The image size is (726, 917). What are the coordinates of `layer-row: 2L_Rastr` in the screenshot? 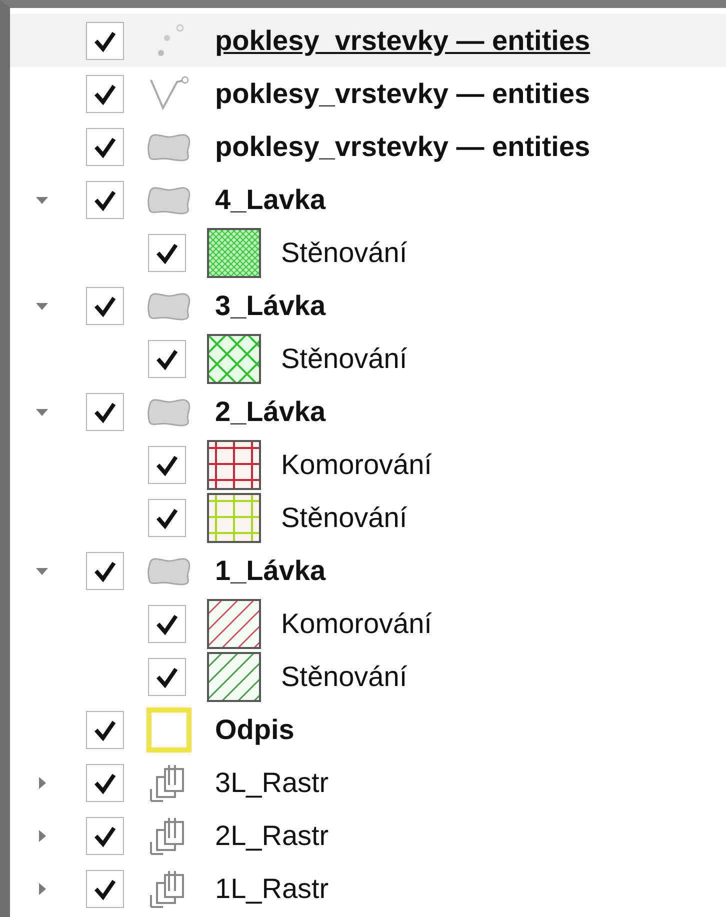 It's located at (368, 835).